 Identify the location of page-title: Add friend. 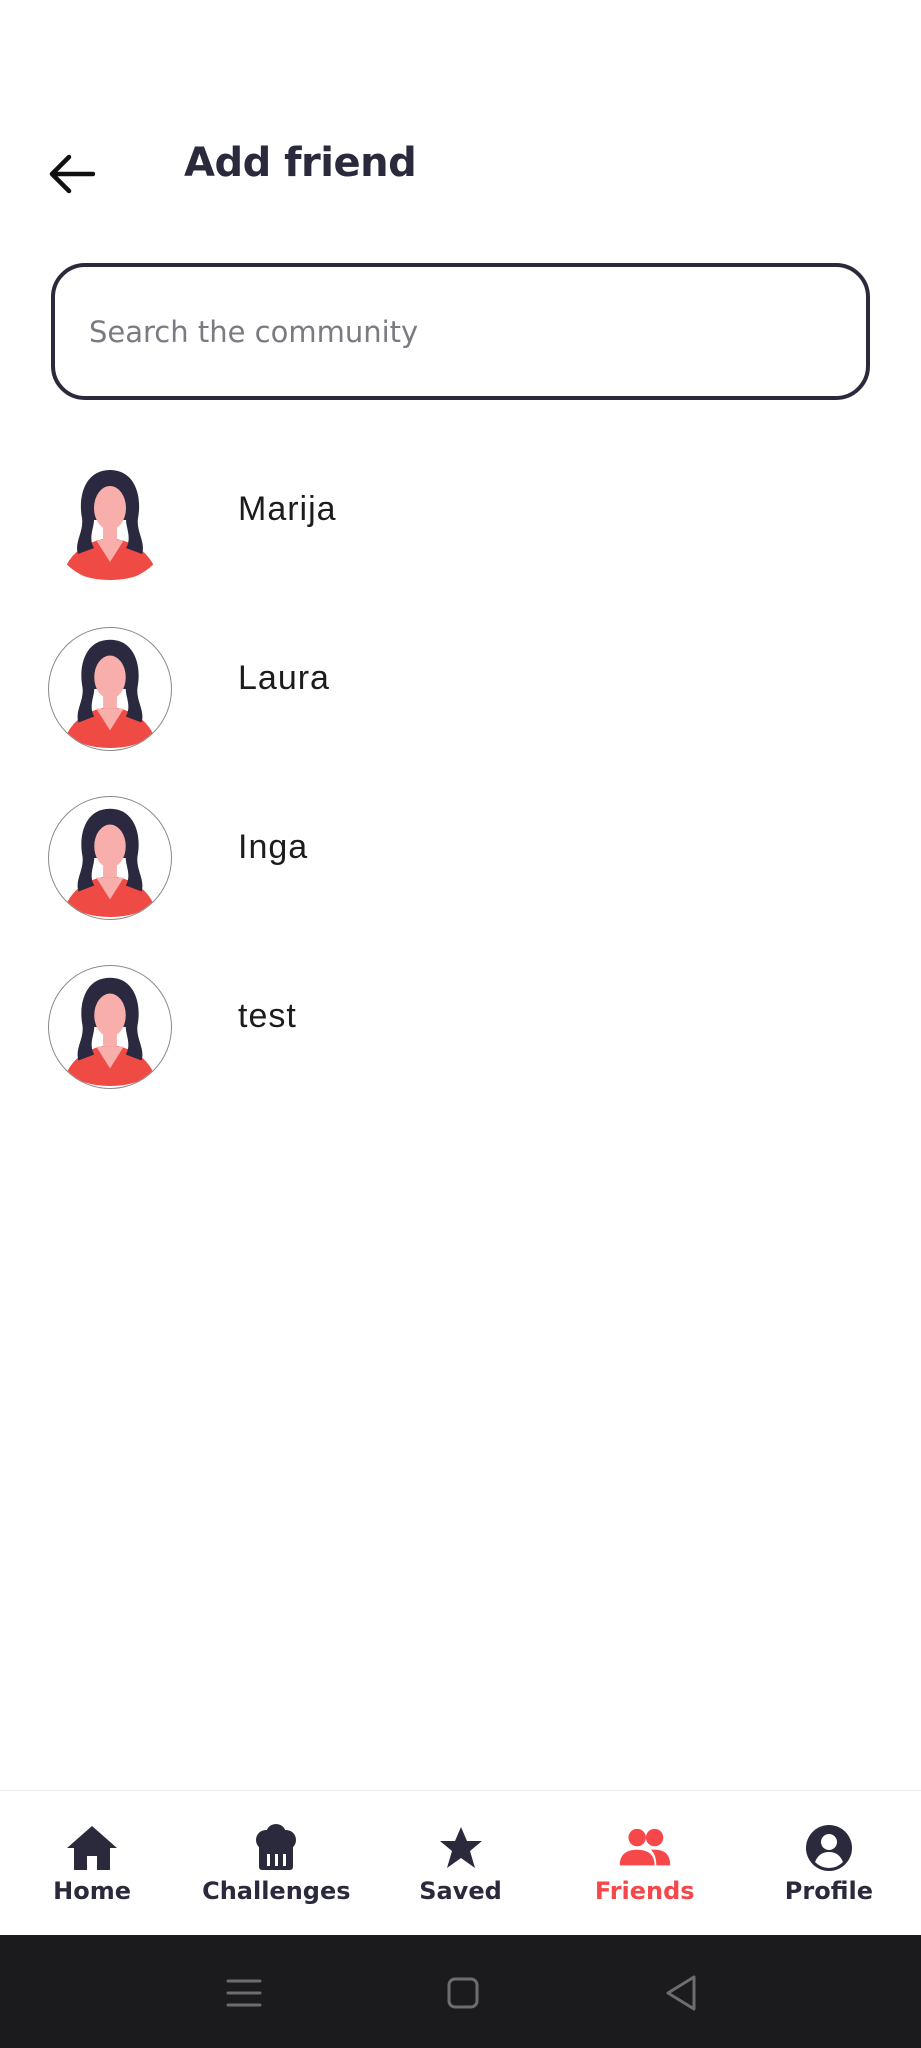
(300, 163).